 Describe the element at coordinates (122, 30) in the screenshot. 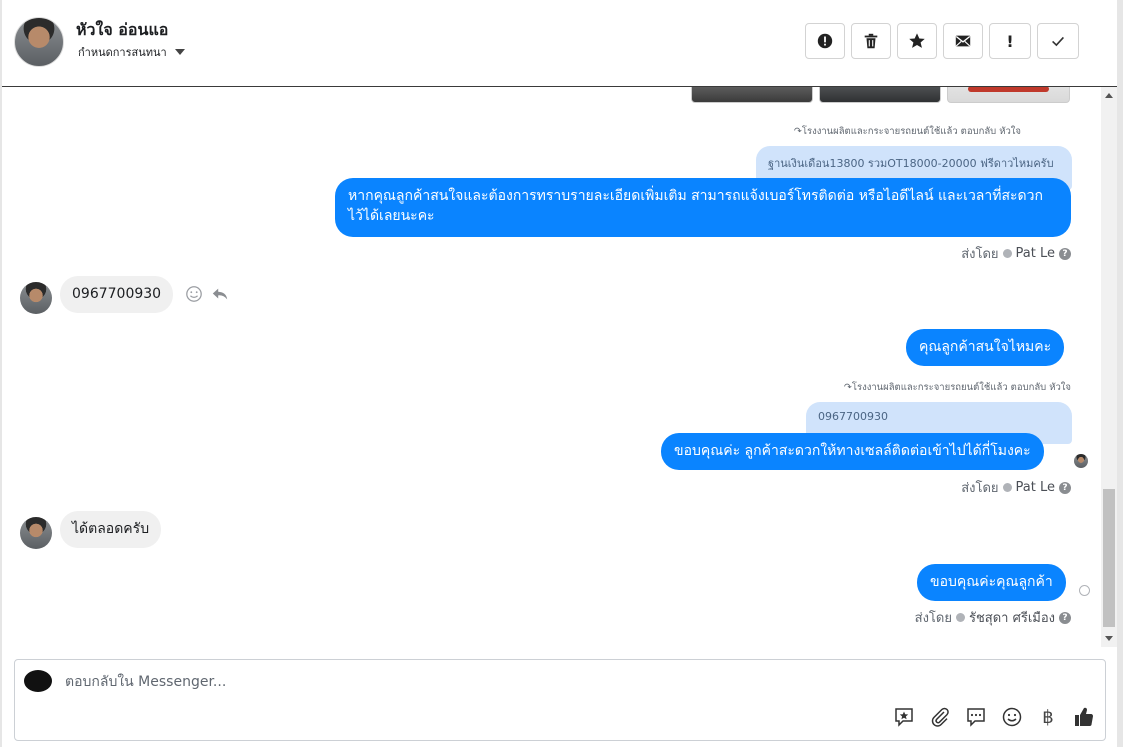

I see `contact-name: หัวใจ อ่อนแอ` at that location.